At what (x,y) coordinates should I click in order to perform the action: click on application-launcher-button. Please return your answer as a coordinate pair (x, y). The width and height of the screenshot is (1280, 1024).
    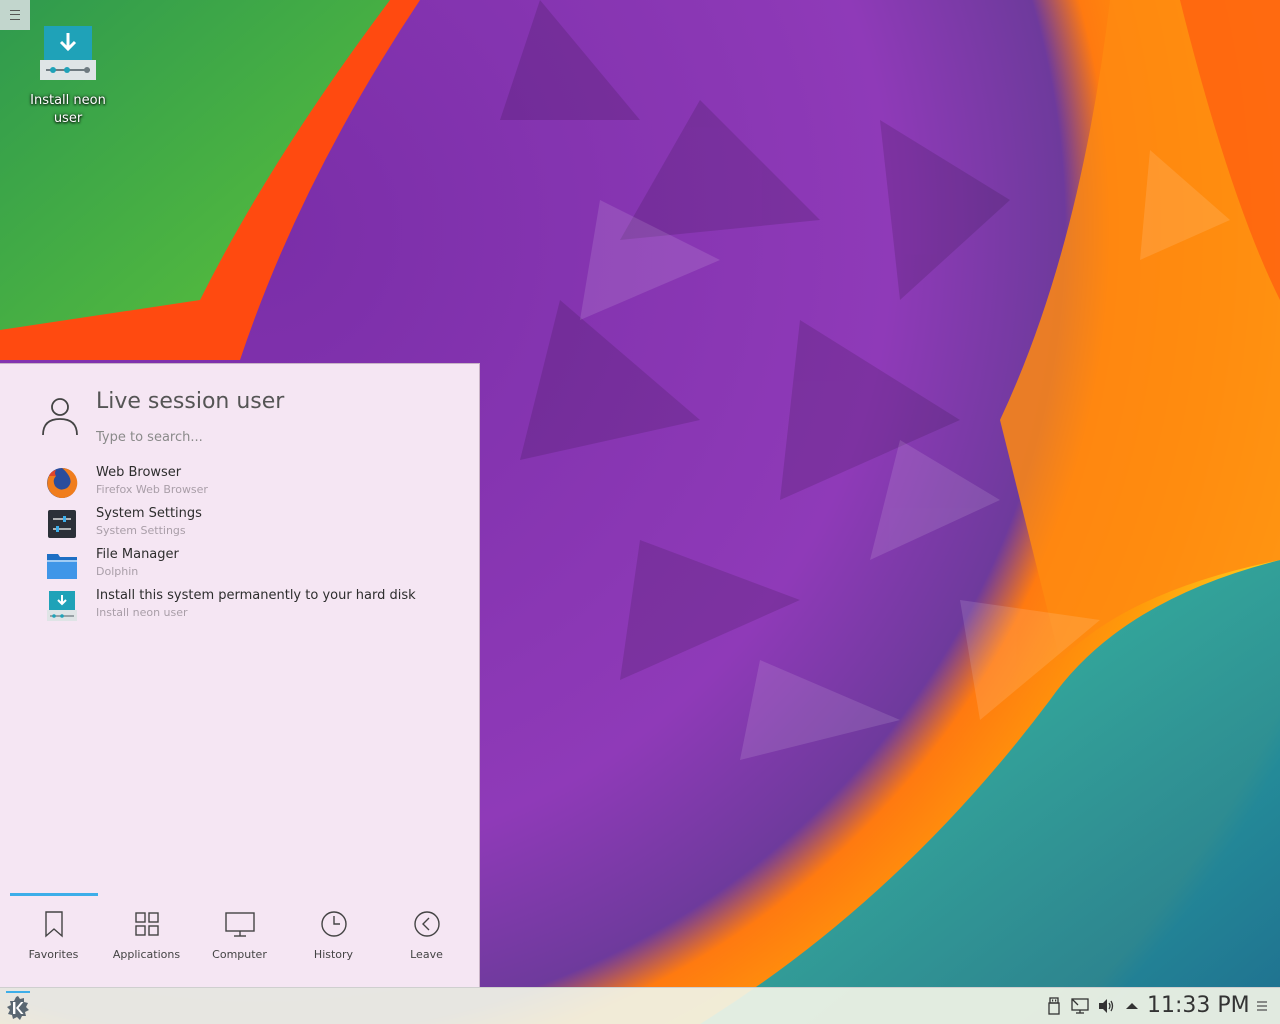
    Looking at the image, I should click on (18, 1006).